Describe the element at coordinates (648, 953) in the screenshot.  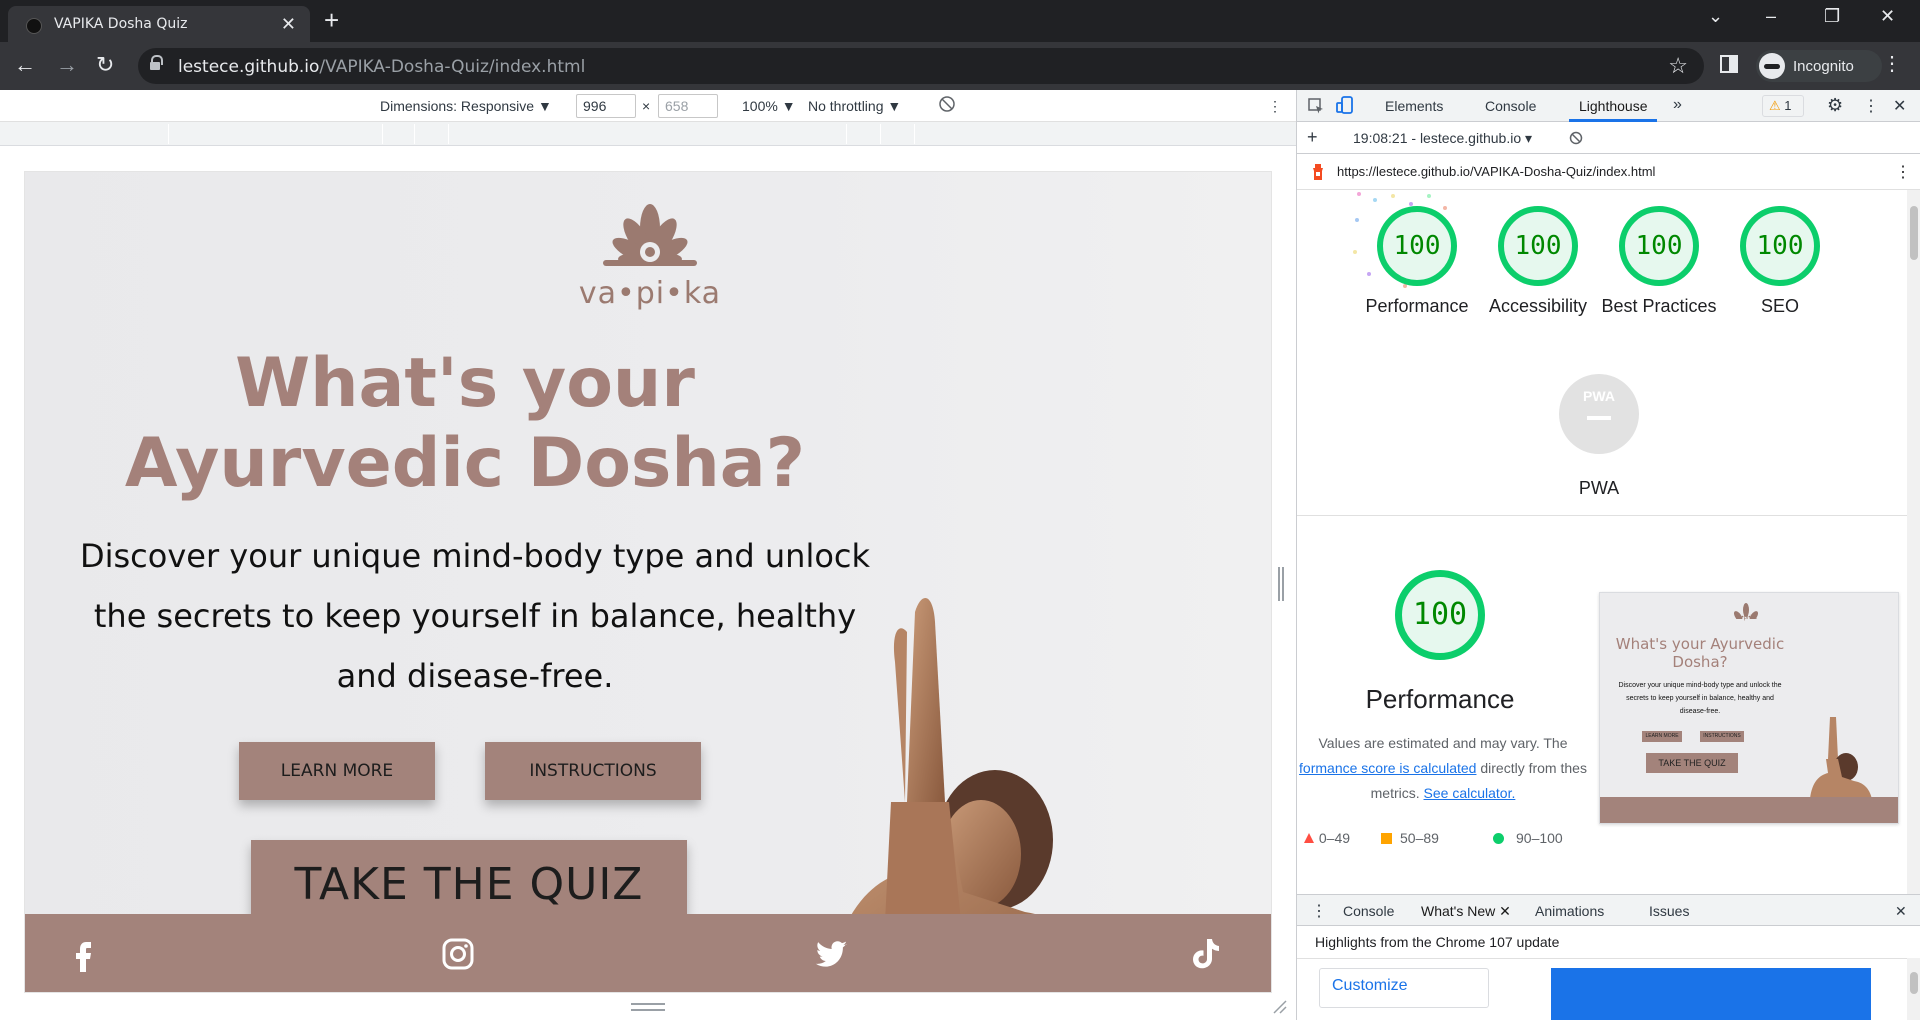
I see `social-footer` at that location.